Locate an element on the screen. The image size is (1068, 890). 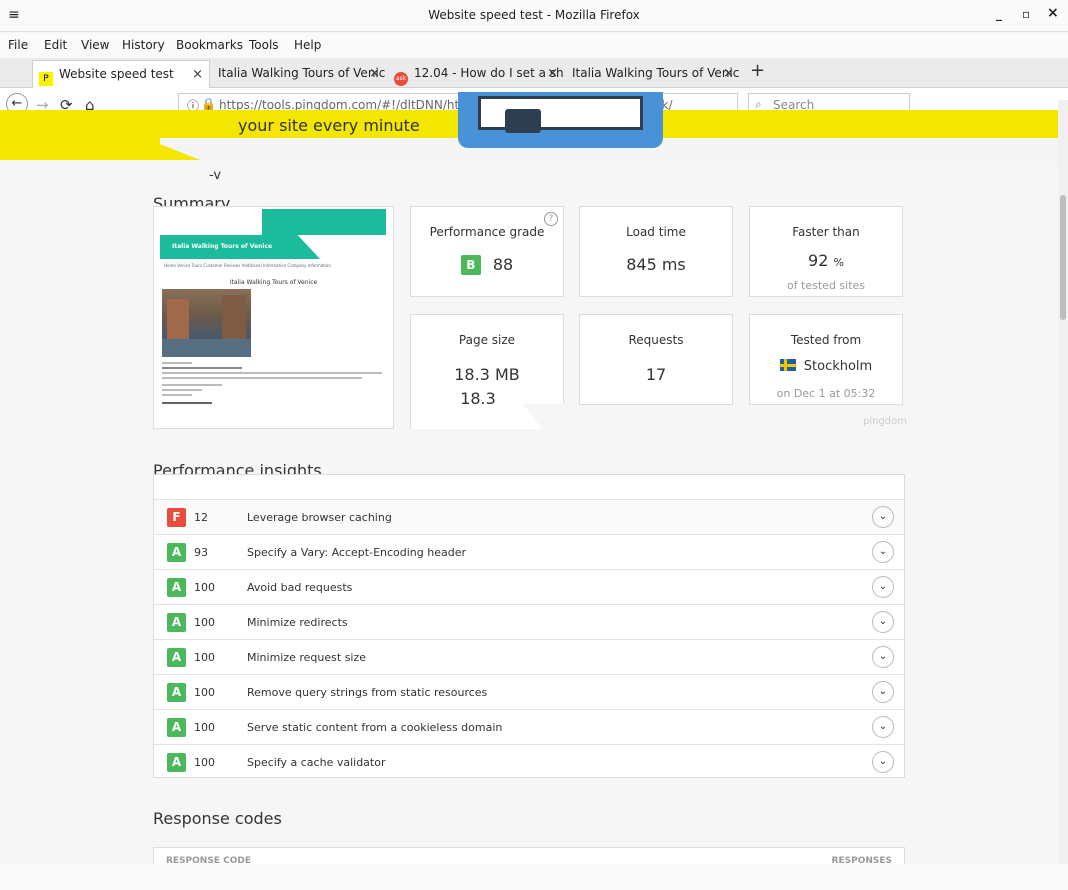
card-label: Requests is located at coordinates (656, 340).